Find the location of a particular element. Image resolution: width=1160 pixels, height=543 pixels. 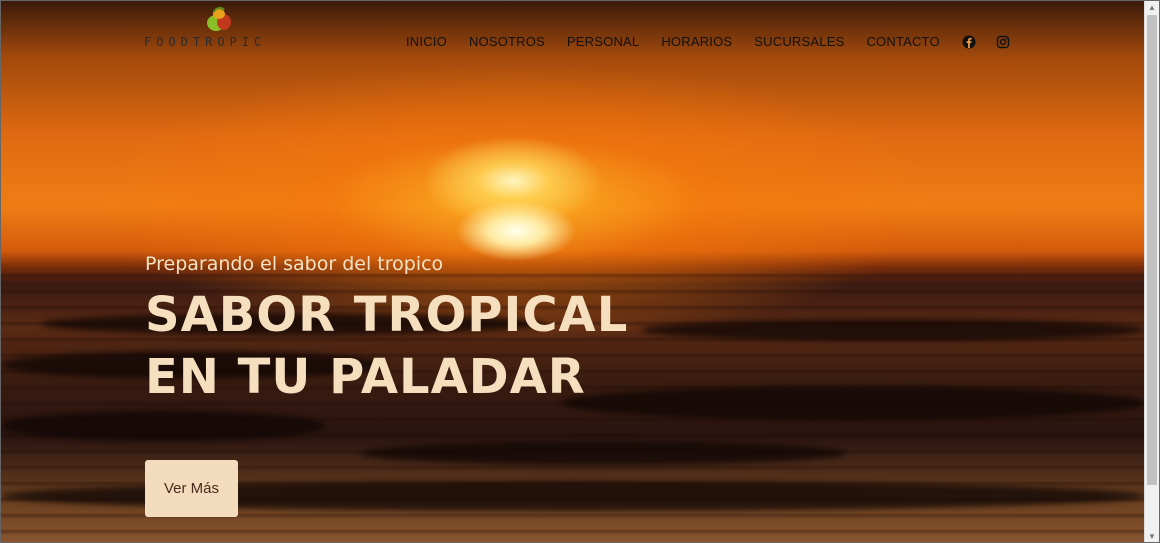

logo-fruit-icon is located at coordinates (219, 18).